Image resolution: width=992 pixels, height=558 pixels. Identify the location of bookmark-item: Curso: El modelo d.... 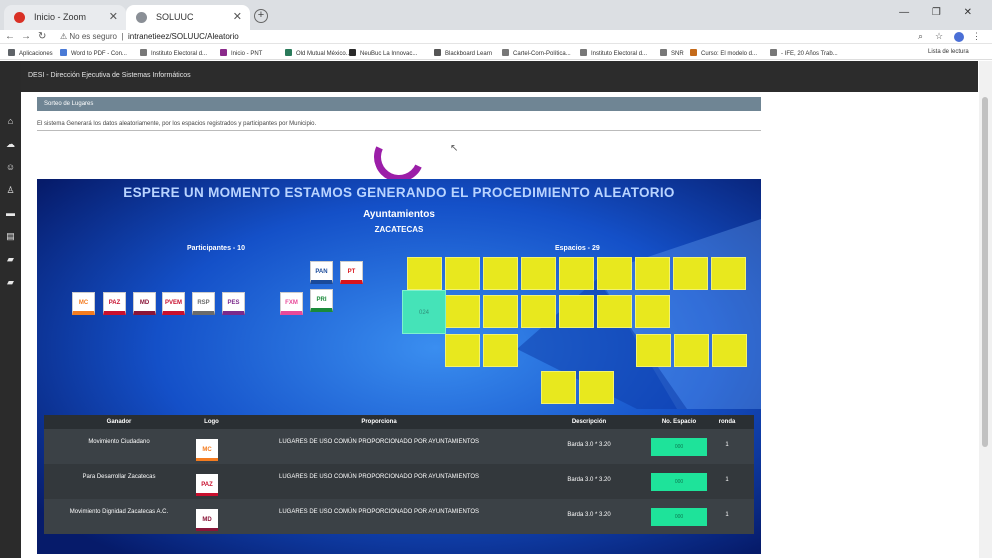
(723, 53).